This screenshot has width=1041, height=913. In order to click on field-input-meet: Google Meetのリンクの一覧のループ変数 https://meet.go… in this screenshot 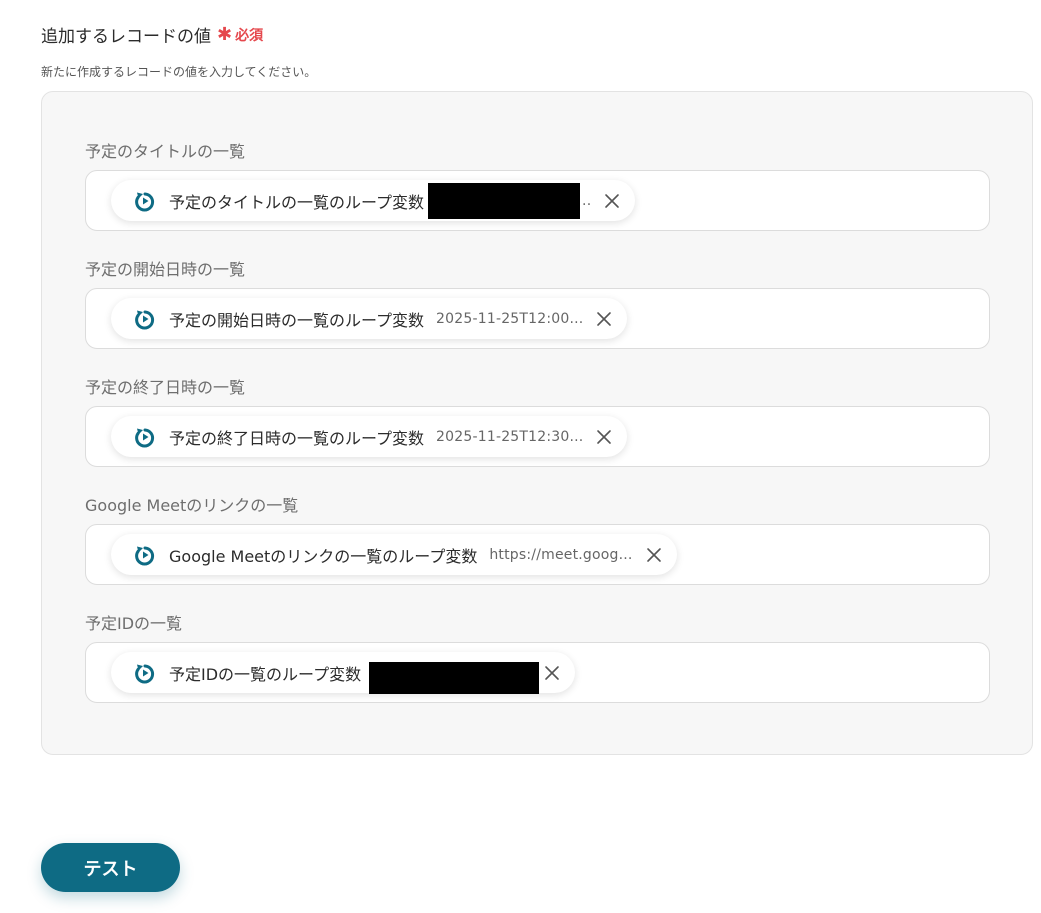, I will do `click(537, 554)`.